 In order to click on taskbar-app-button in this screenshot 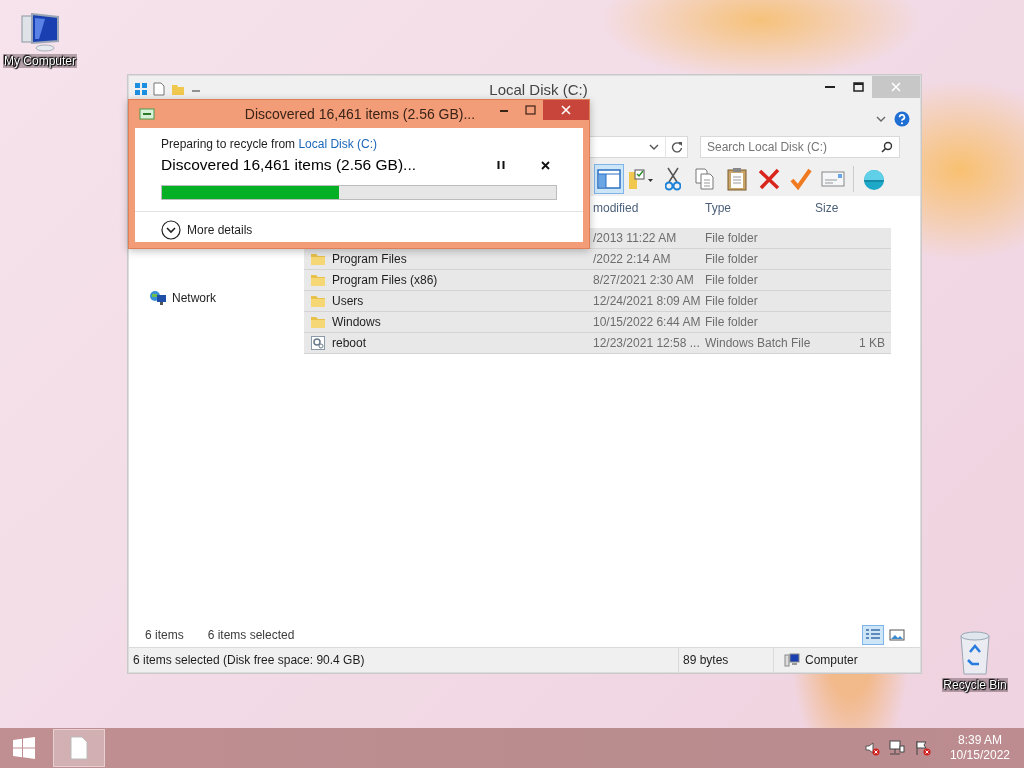, I will do `click(79, 748)`.